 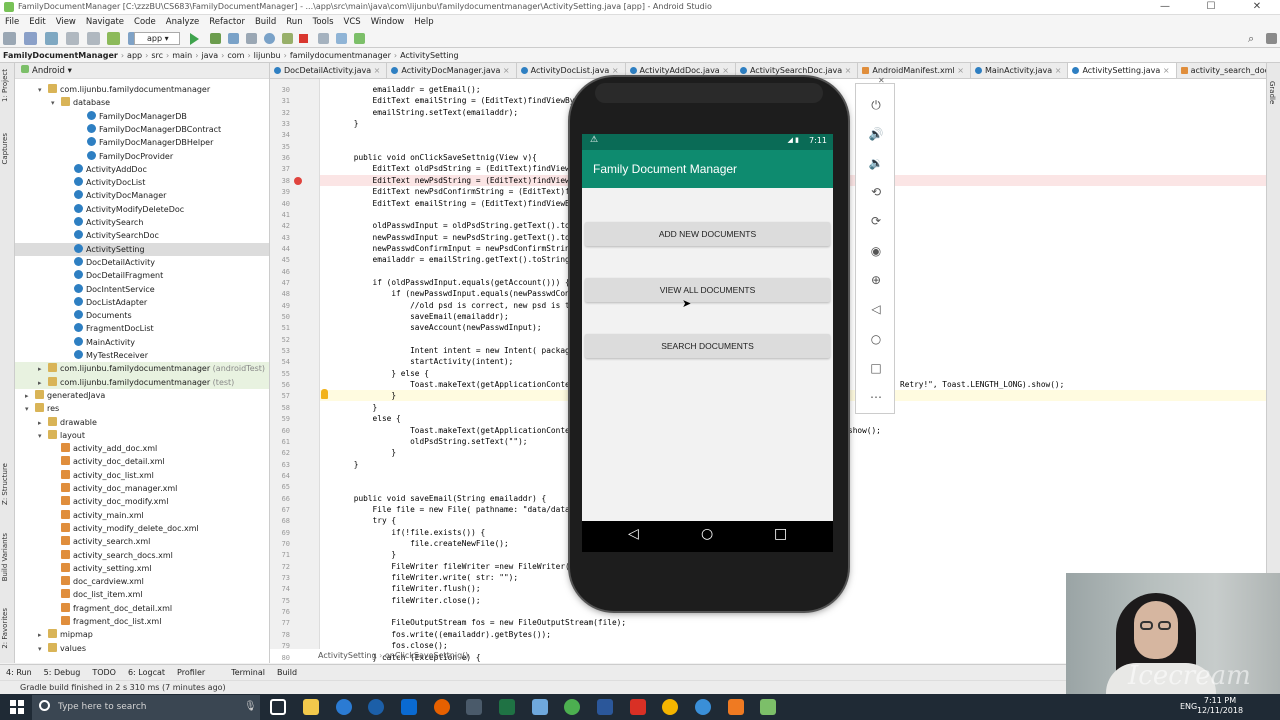 What do you see at coordinates (142, 302) in the screenshot?
I see `tree-item: DocListAdapter` at bounding box center [142, 302].